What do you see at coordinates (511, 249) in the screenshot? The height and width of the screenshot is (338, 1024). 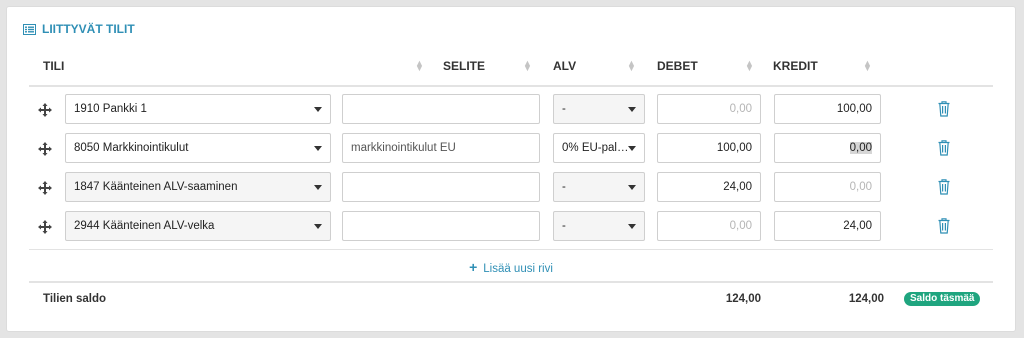 I see `rows-divider` at bounding box center [511, 249].